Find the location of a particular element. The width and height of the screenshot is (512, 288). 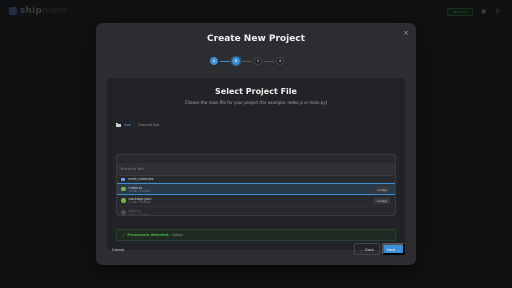

file-row: bot.log 512 B • modified is located at coordinates (256, 211).